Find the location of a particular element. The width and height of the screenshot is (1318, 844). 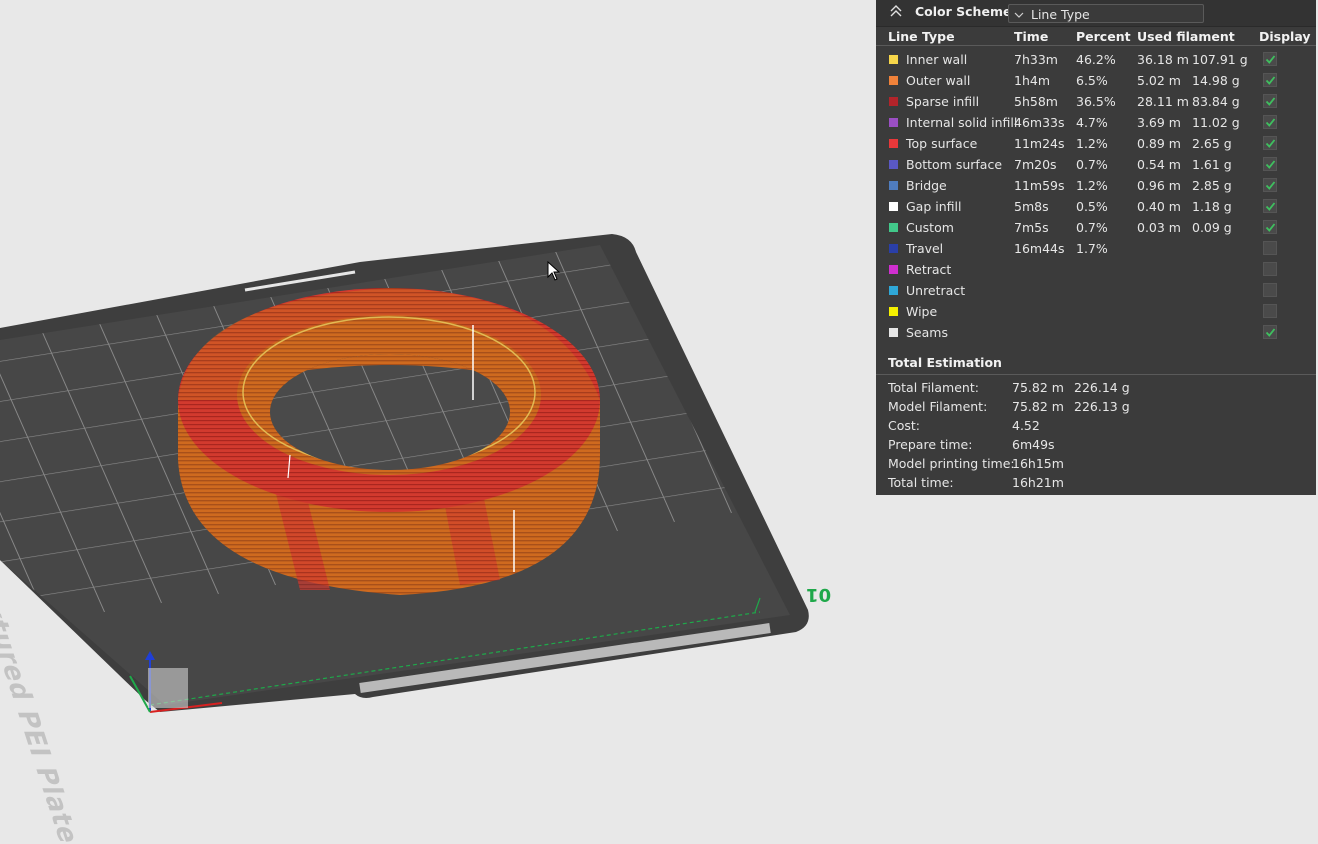

line-type-percent: 1.7% is located at coordinates (1092, 248).